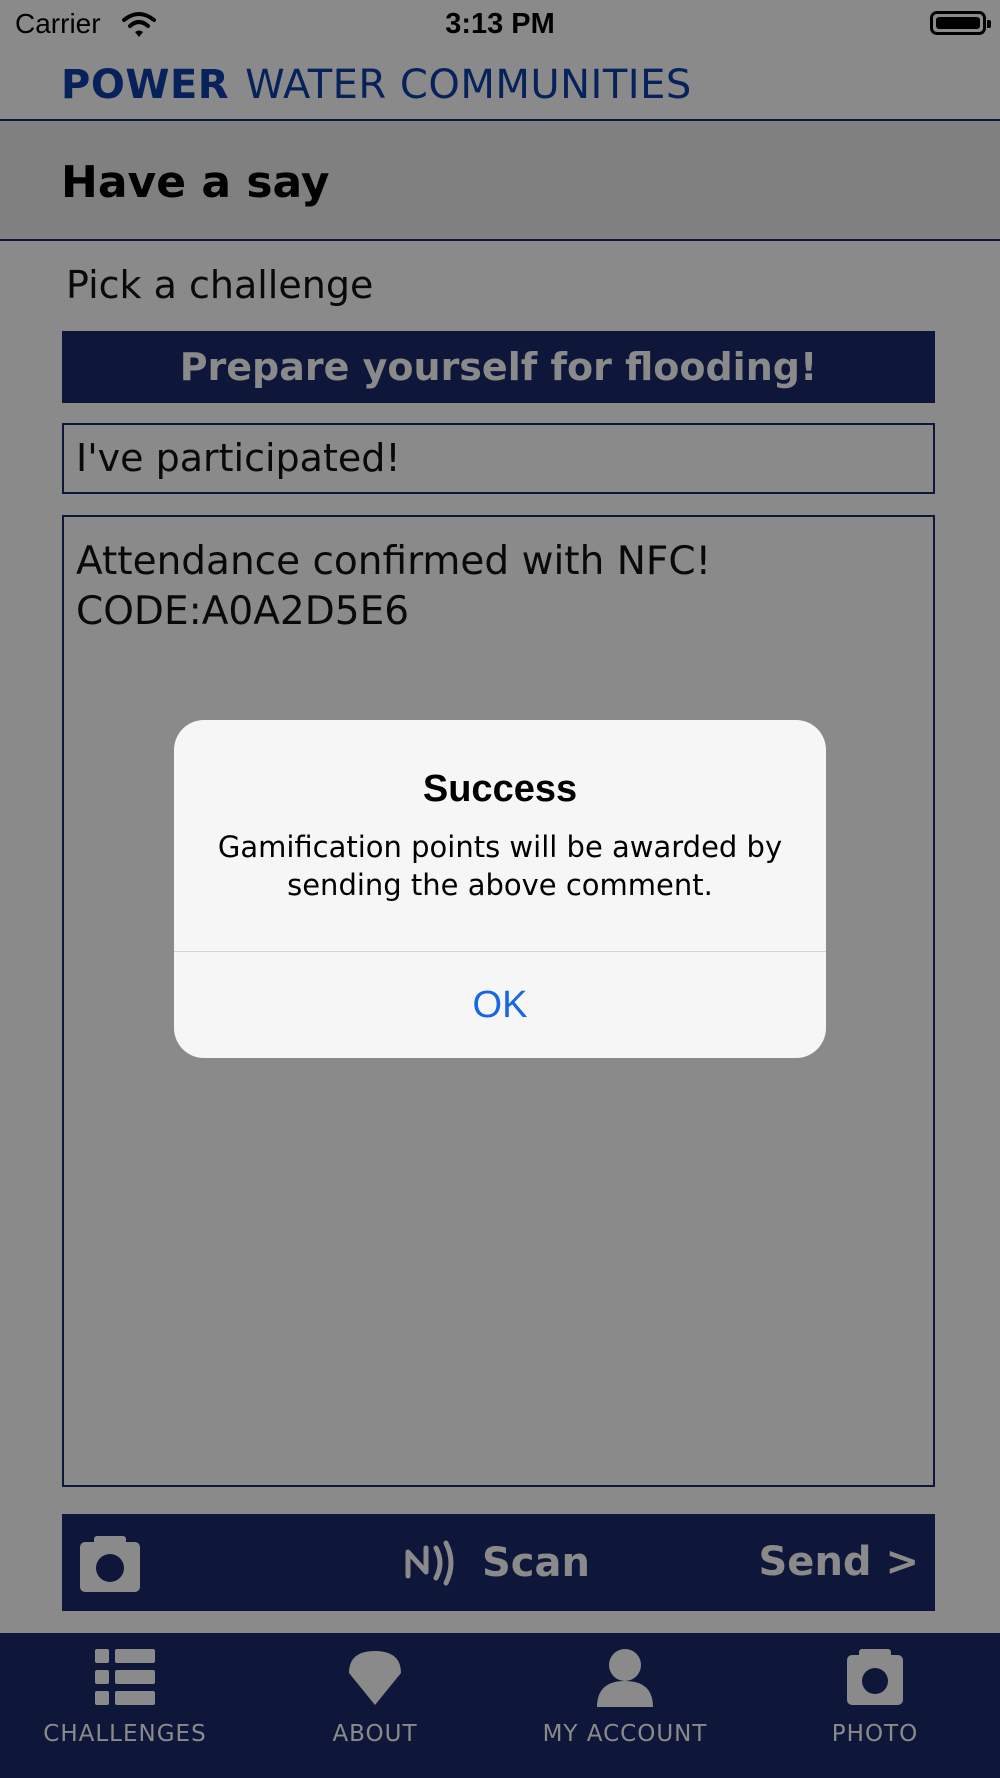  I want to click on alert-title: Success, so click(500, 789).